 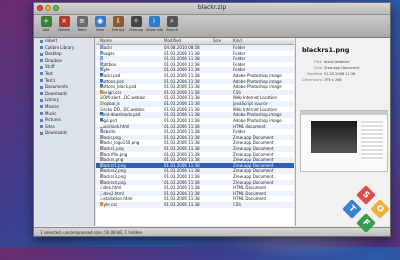 I want to click on preview-info-value: Zrew.app Document, so click(x=342, y=68).